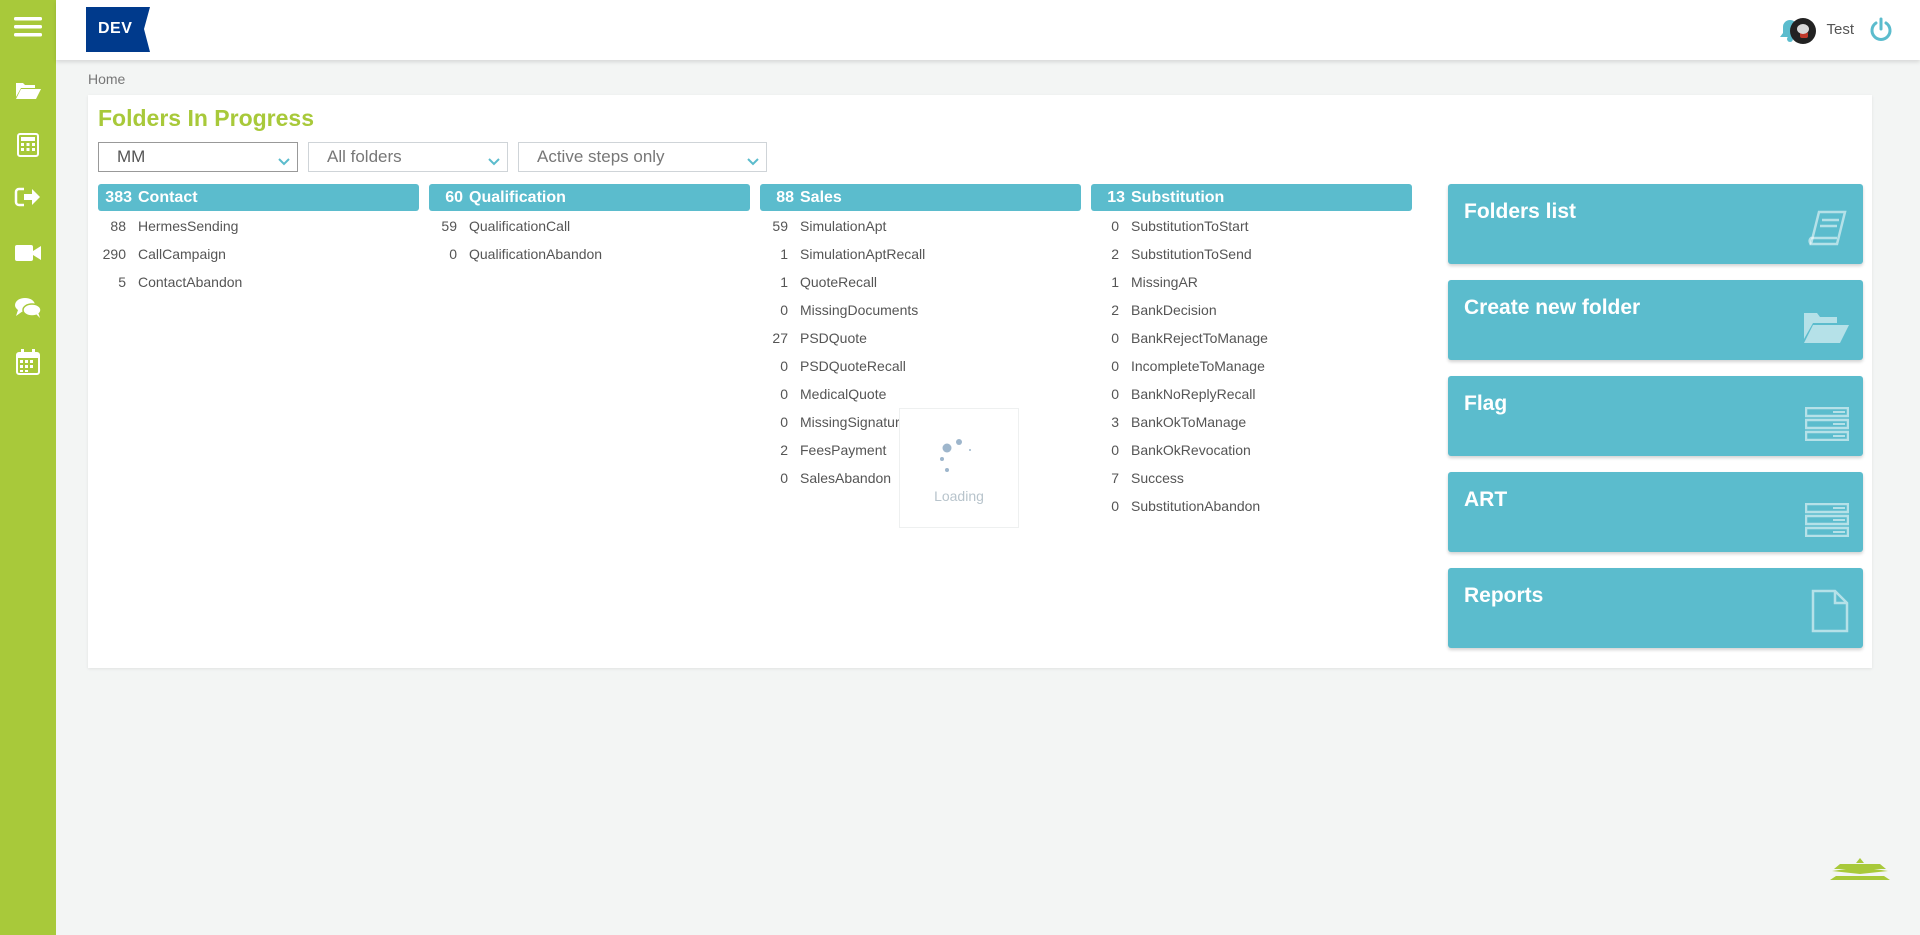  I want to click on step-label: PSDQuoteRecall, so click(853, 366).